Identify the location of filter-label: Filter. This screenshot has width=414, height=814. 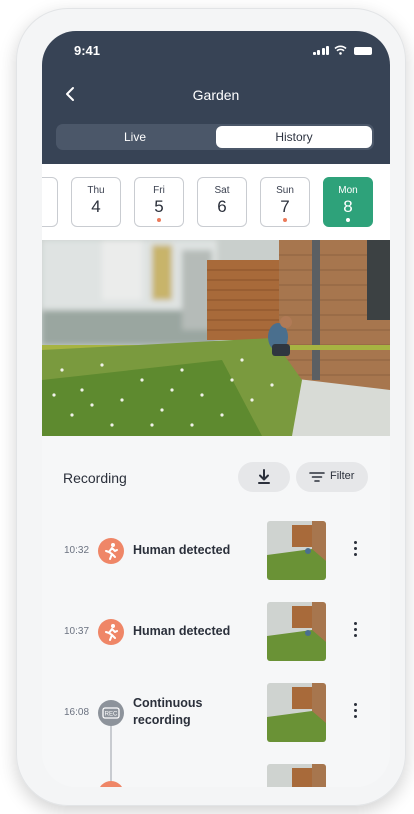
(342, 476).